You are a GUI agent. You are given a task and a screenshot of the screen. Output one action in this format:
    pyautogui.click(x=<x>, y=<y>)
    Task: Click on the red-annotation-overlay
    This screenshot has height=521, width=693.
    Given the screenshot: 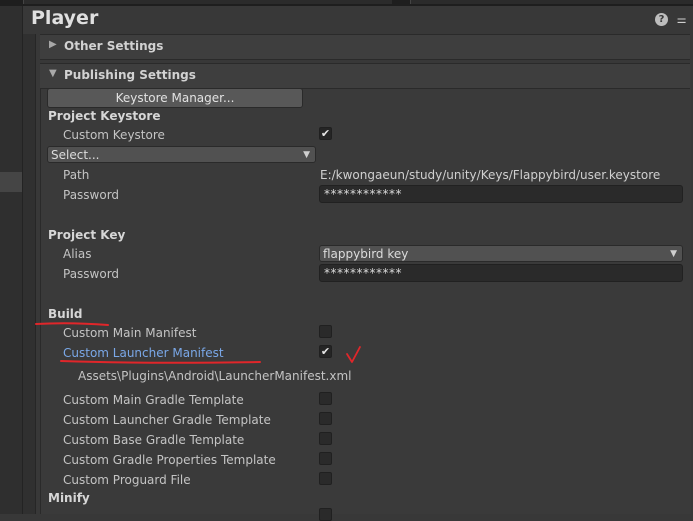 What is the action you would take?
    pyautogui.click(x=198, y=343)
    